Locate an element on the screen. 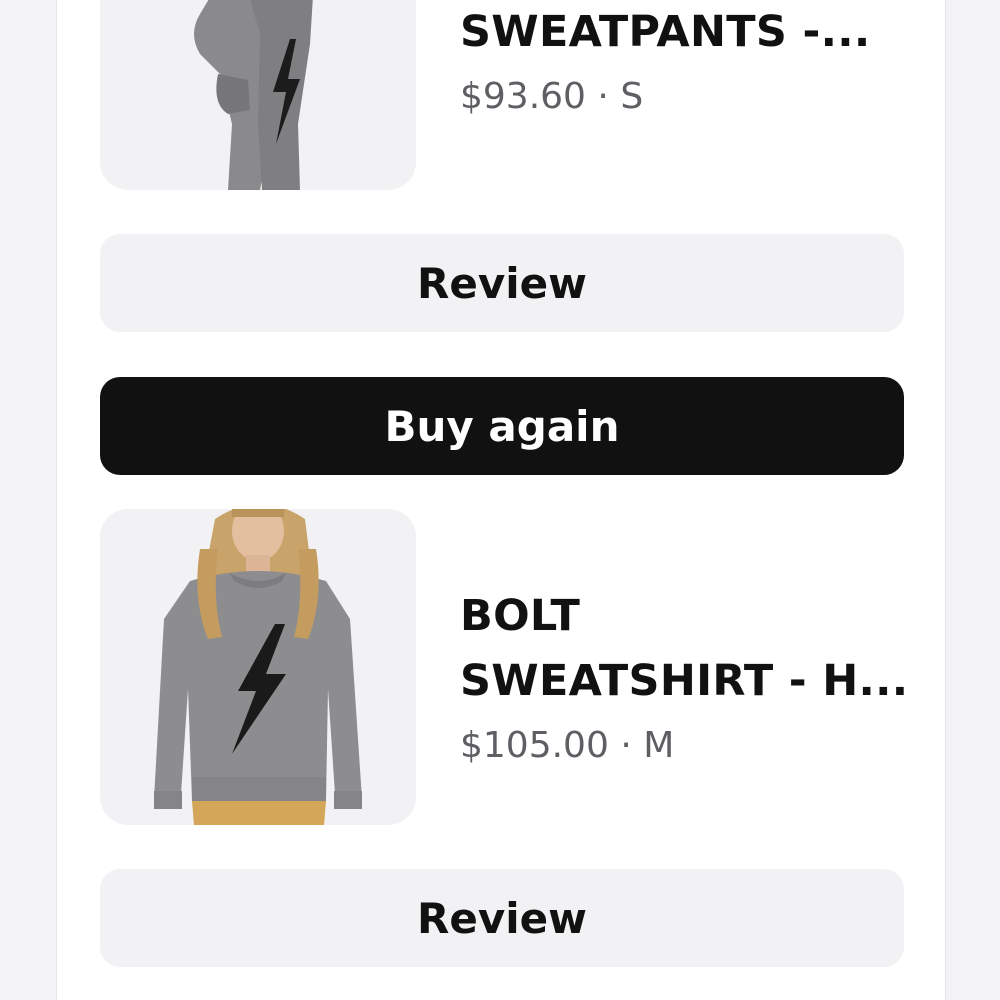 This screenshot has height=1000, width=1000. sweatshirt-info: BOLT SWEATSHIRT - H... $105.00 · M is located at coordinates (685, 677).